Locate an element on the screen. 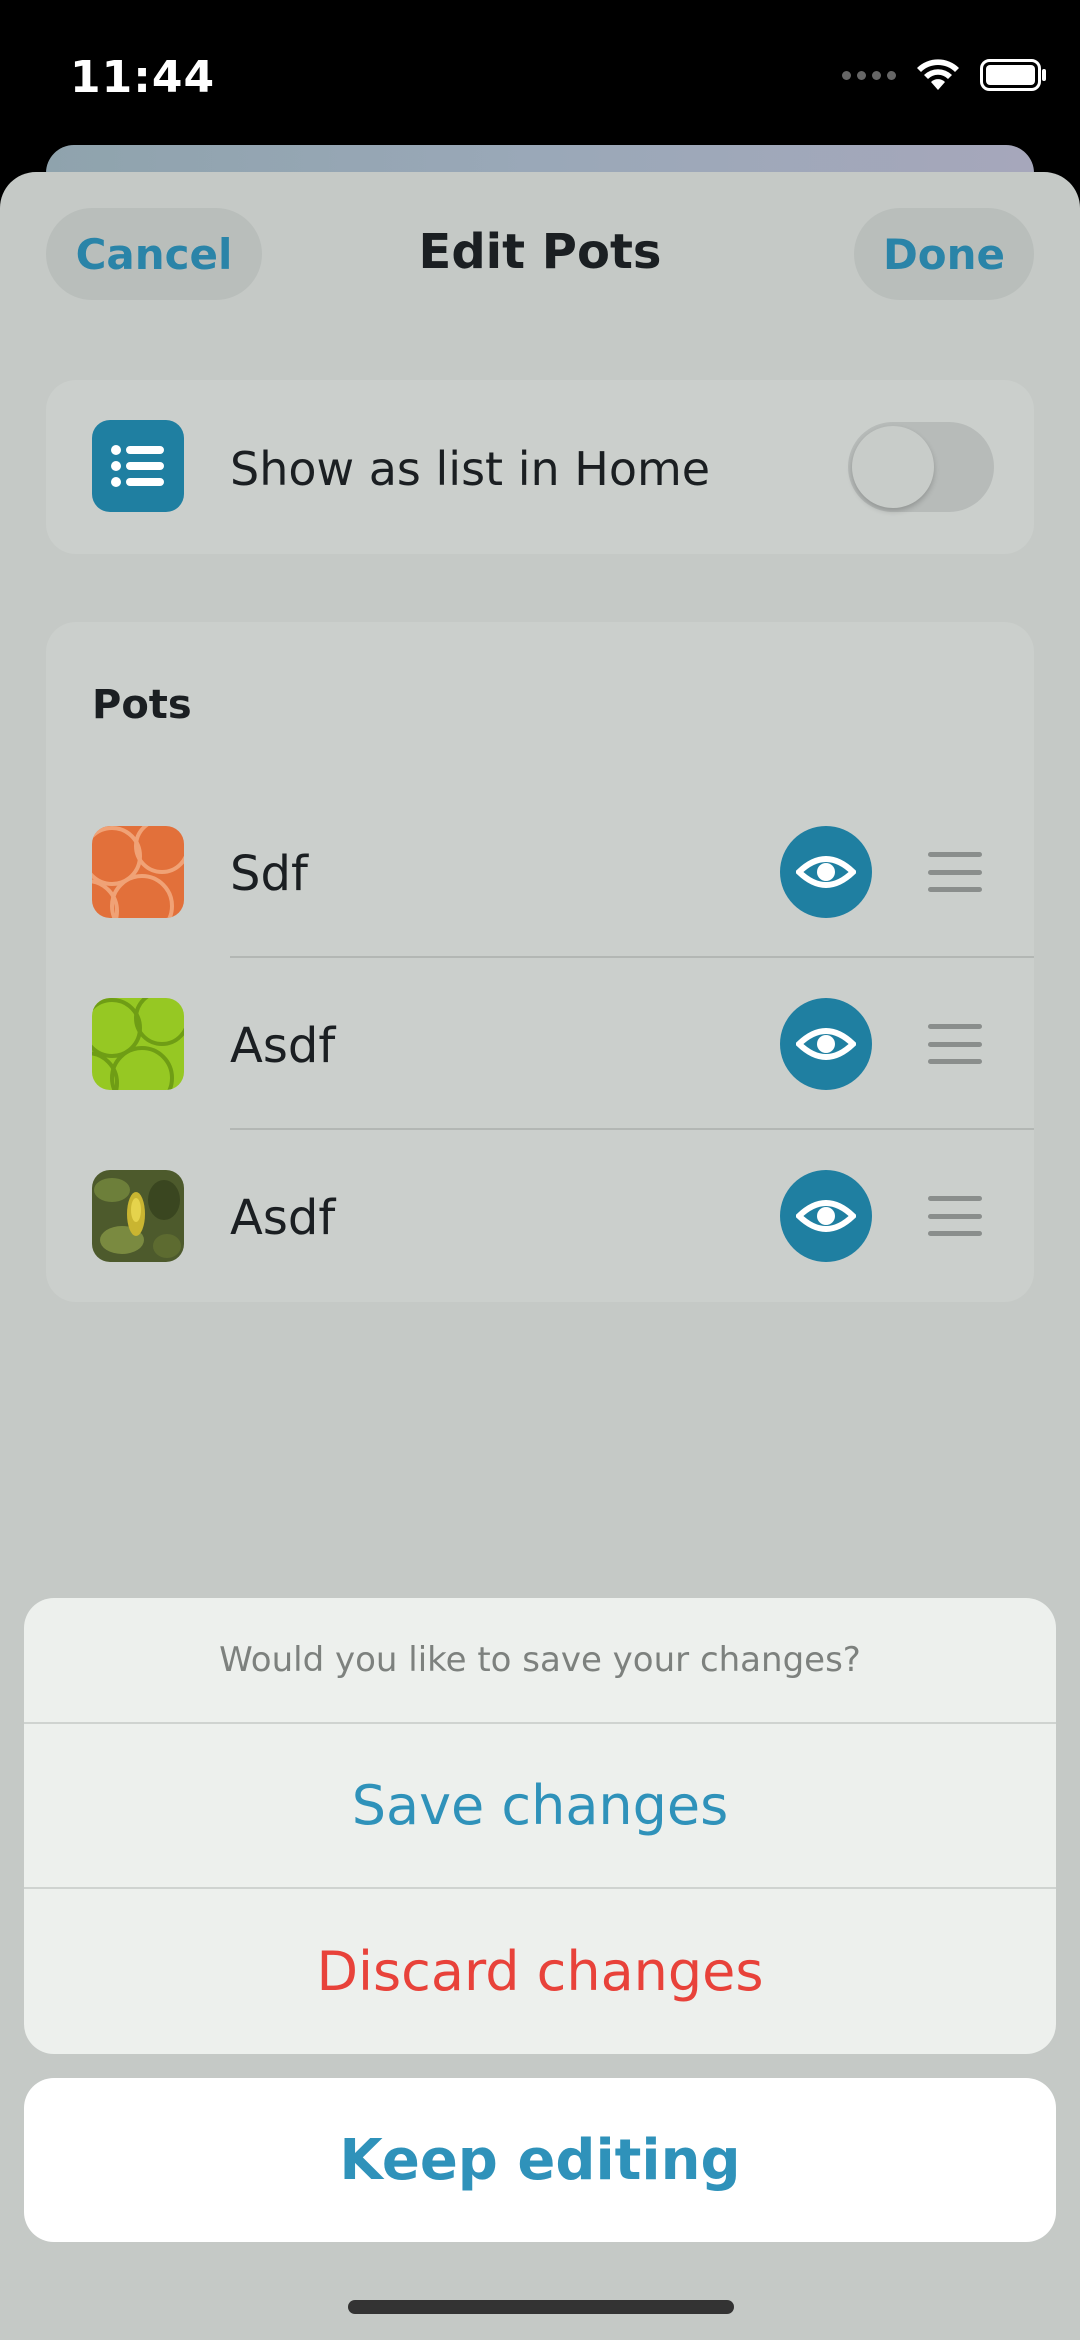  pots-section-header: Pots is located at coordinates (142, 705).